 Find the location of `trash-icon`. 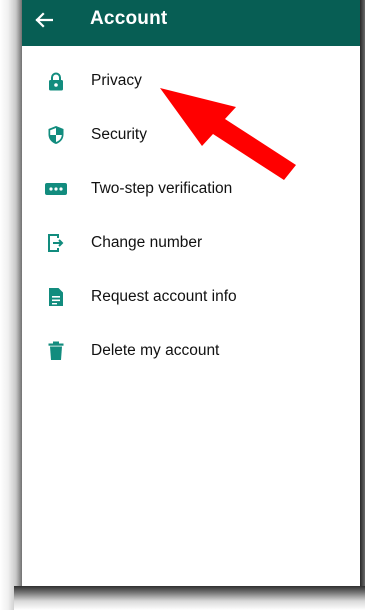

trash-icon is located at coordinates (56, 351).